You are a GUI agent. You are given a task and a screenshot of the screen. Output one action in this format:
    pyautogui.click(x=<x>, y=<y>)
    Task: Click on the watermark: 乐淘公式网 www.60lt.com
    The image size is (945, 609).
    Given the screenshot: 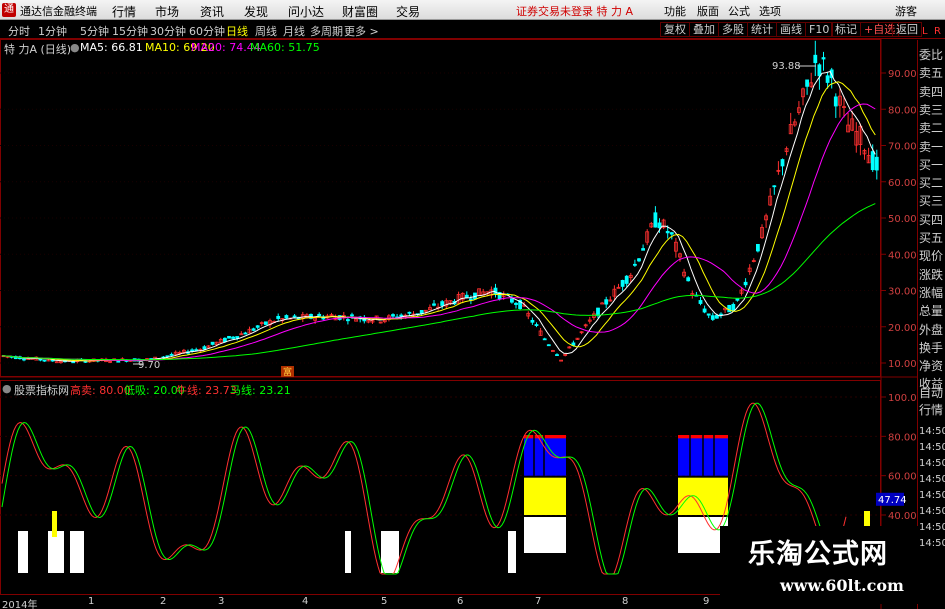 What is the action you would take?
    pyautogui.click(x=820, y=565)
    